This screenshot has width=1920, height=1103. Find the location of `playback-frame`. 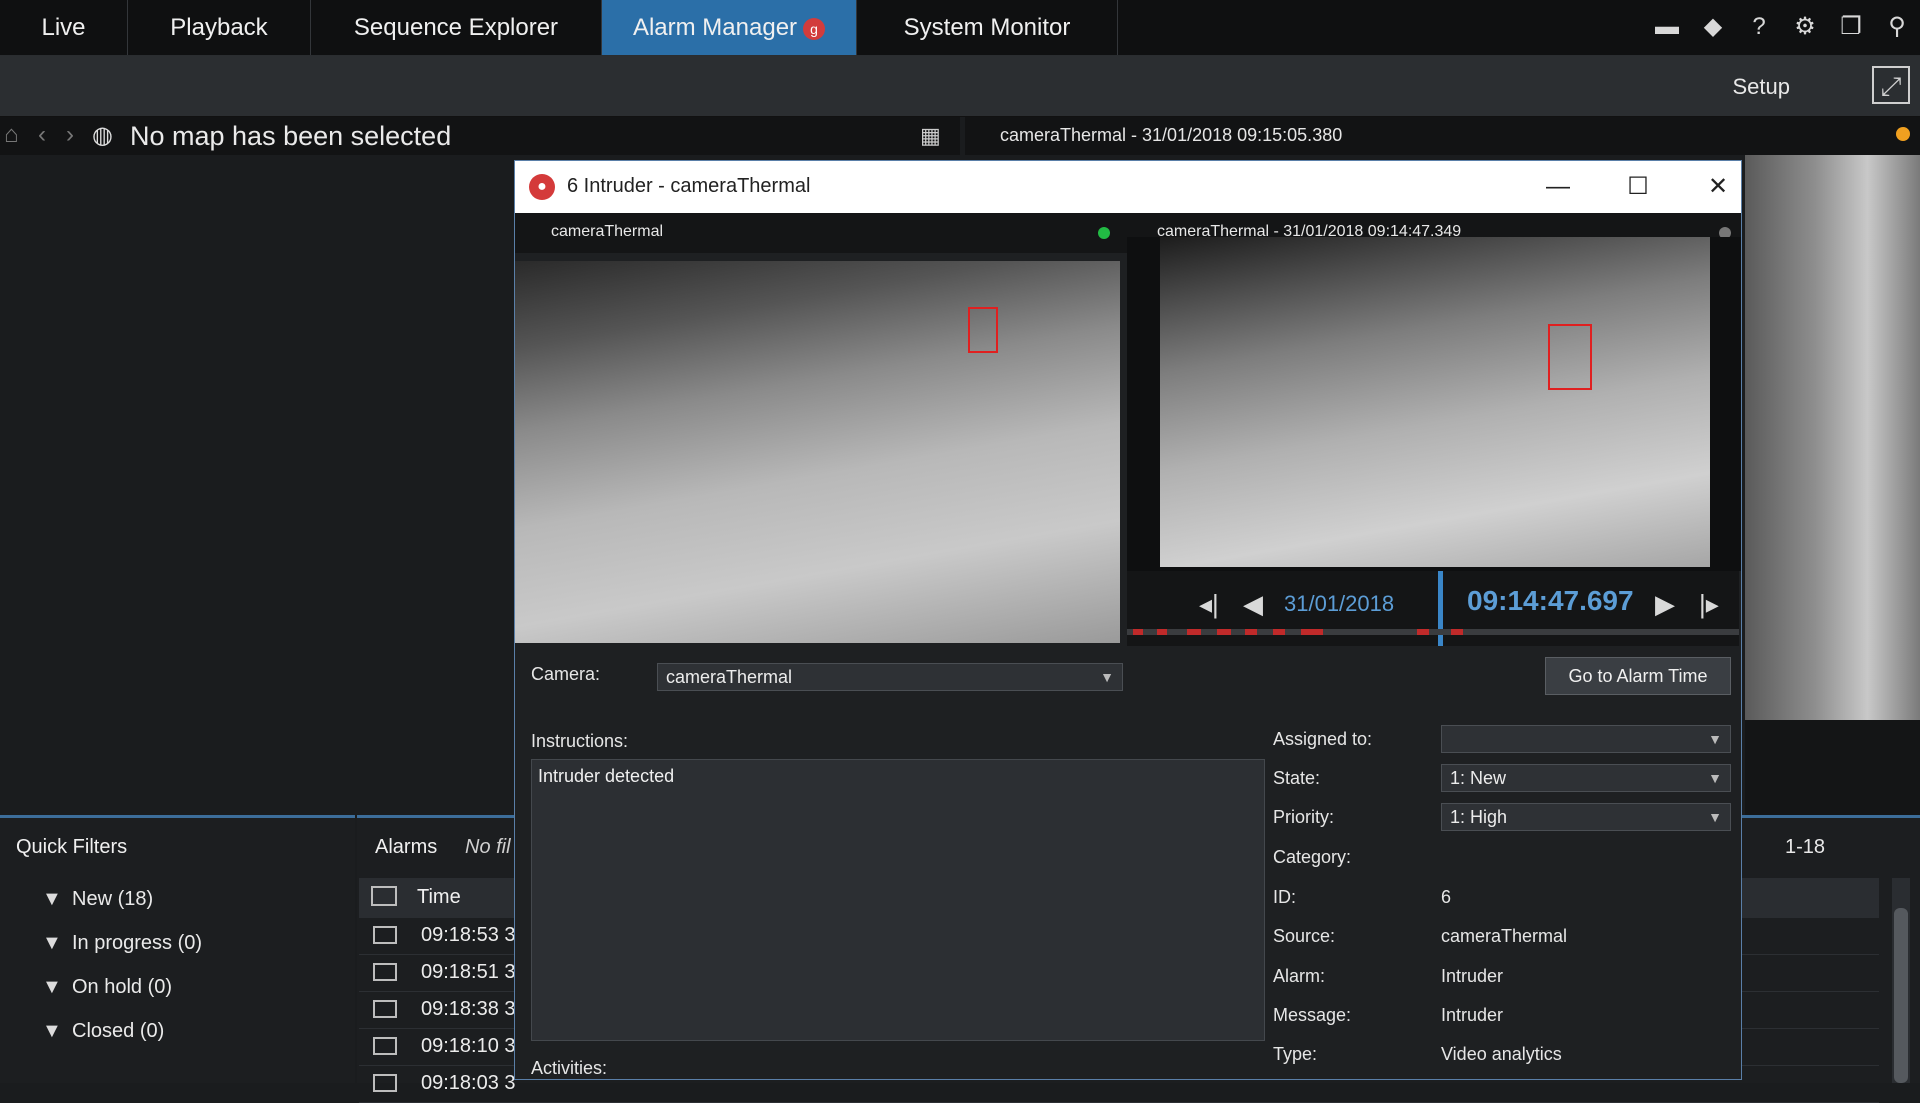

playback-frame is located at coordinates (1434, 404).